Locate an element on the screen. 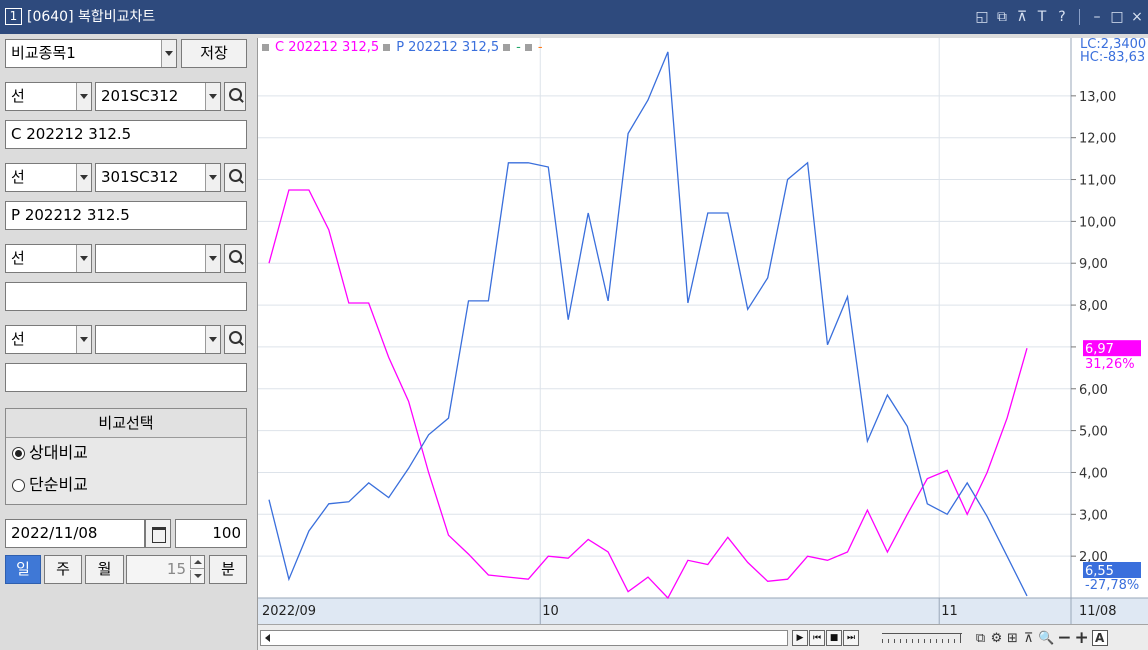  legend-item-3: - is located at coordinates (518, 47).